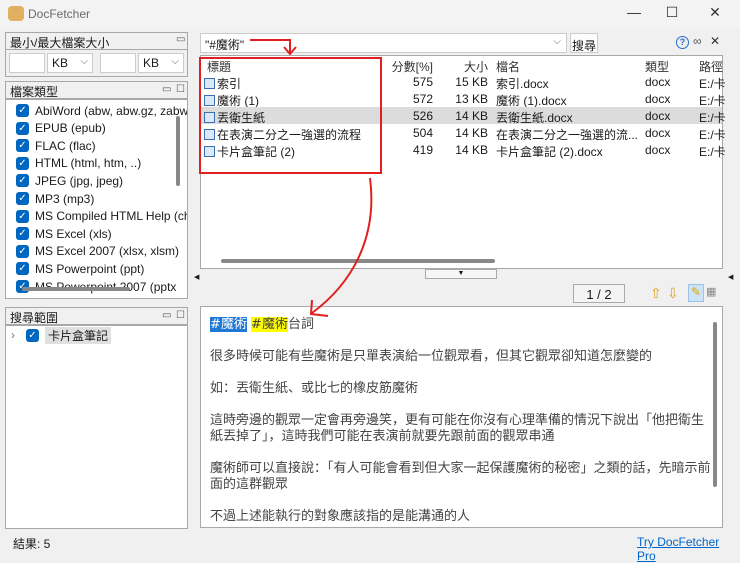 This screenshot has height=563, width=740. Describe the element at coordinates (290, 115) in the screenshot. I see `annotation-box` at that location.